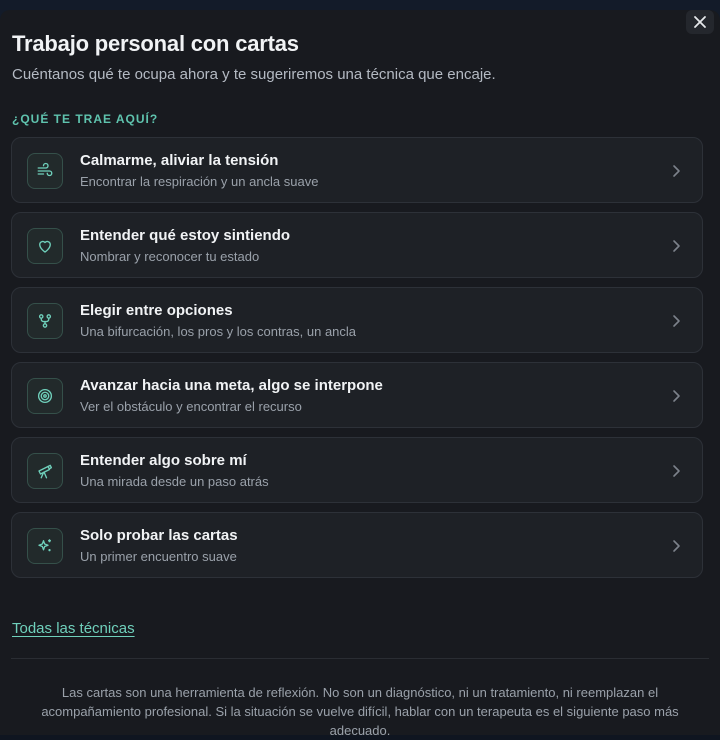 This screenshot has height=740, width=720. What do you see at coordinates (191, 406) in the screenshot?
I see `option-description: Ver el obstáculo y encontrar el recurso` at bounding box center [191, 406].